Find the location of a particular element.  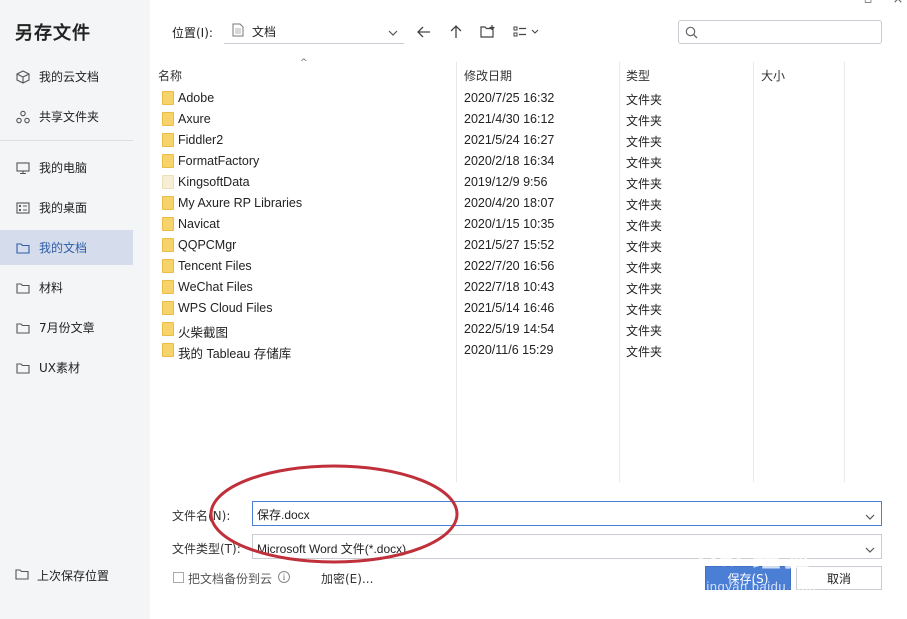

sidebar-item-ux-assets: UX素材 is located at coordinates (66, 367).